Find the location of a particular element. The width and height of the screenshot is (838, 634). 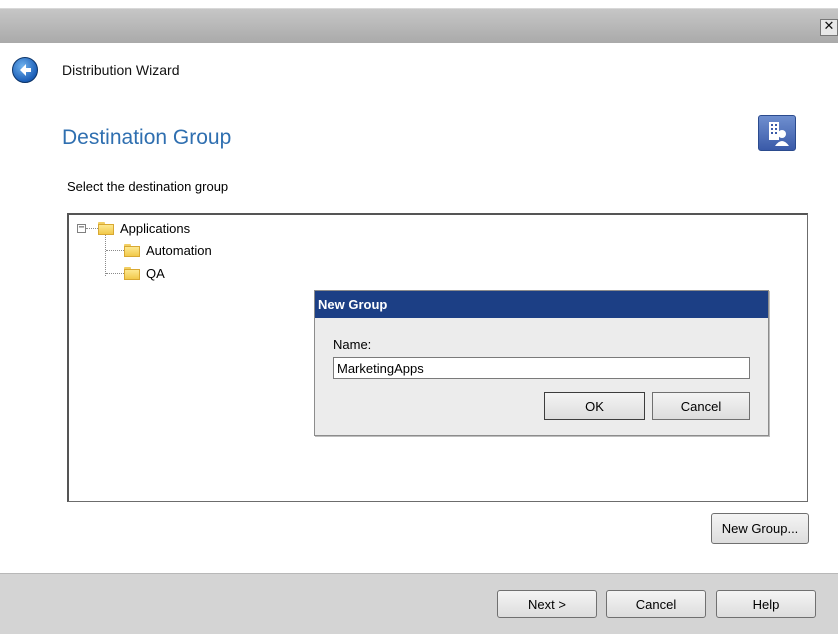

instruction-text: Select the destination group is located at coordinates (148, 186).